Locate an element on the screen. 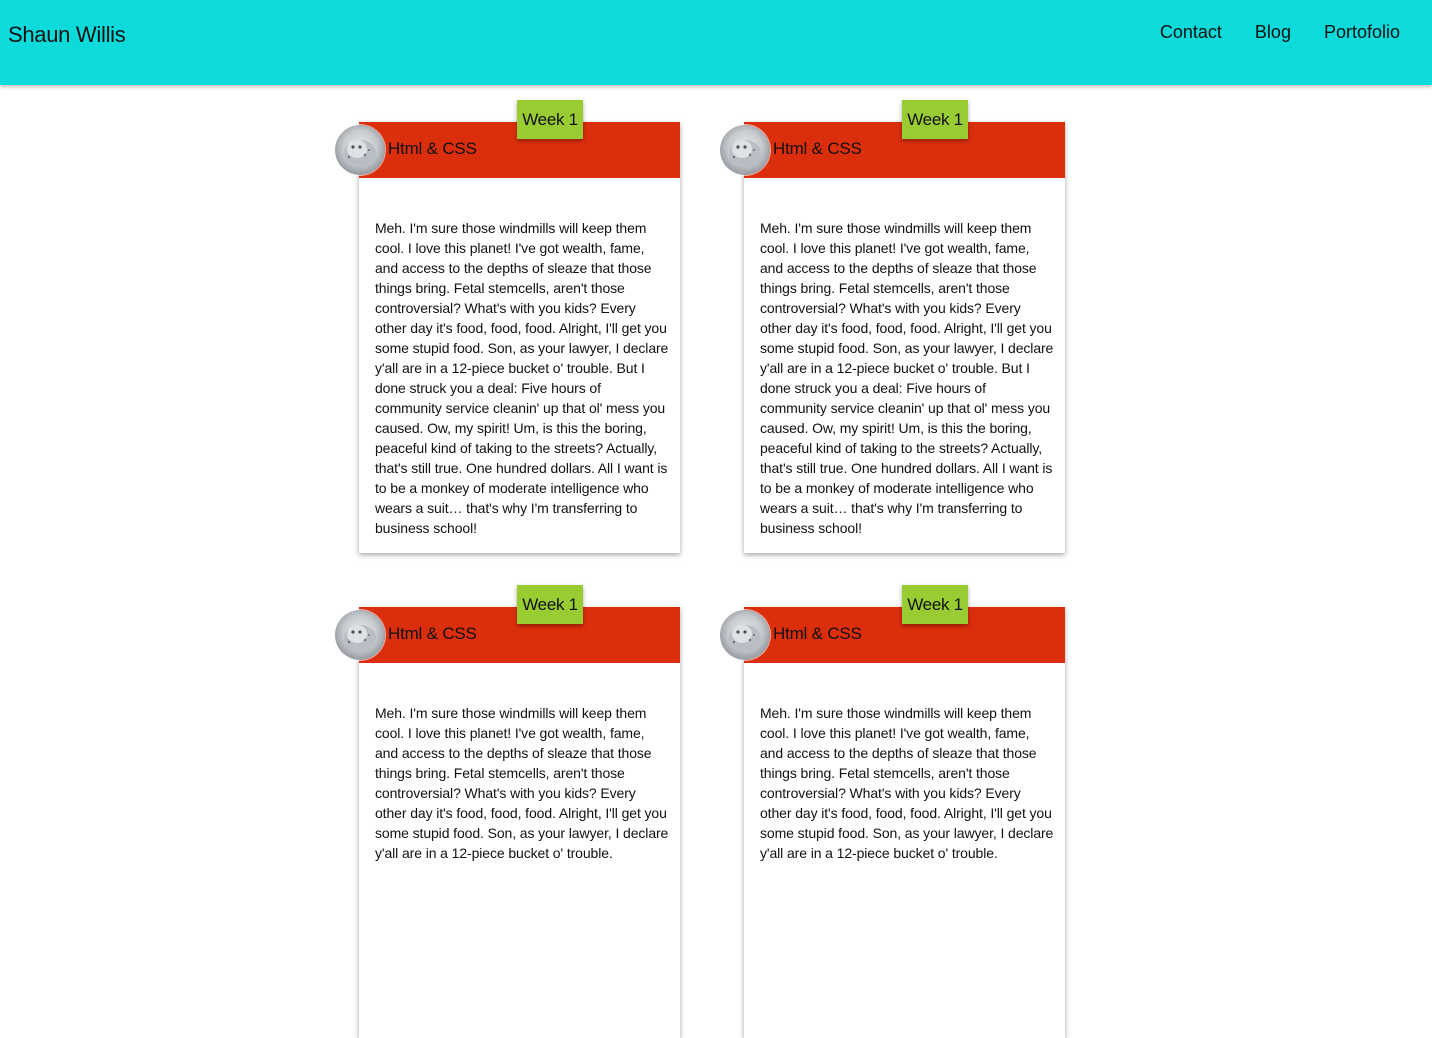  main-nav: Contact Blog Portofolio is located at coordinates (1263, 32).